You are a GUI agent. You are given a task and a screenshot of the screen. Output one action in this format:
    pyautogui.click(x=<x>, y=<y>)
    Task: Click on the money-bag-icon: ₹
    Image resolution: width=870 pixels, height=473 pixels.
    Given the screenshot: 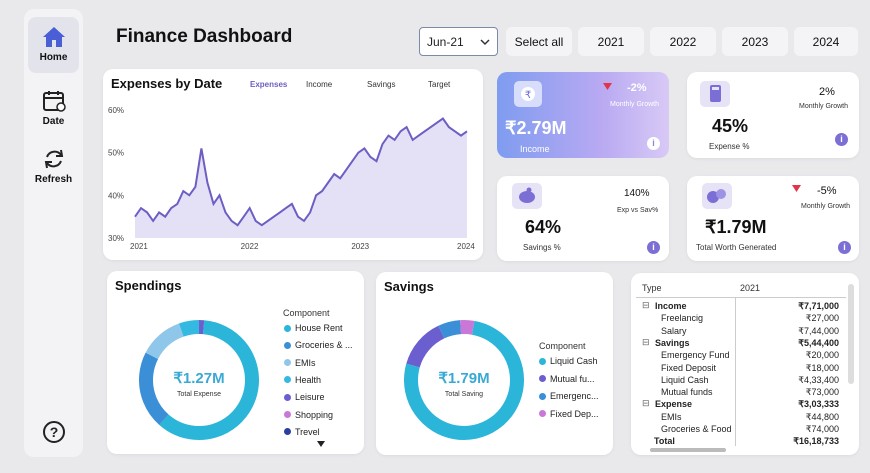 What is the action you would take?
    pyautogui.click(x=528, y=94)
    